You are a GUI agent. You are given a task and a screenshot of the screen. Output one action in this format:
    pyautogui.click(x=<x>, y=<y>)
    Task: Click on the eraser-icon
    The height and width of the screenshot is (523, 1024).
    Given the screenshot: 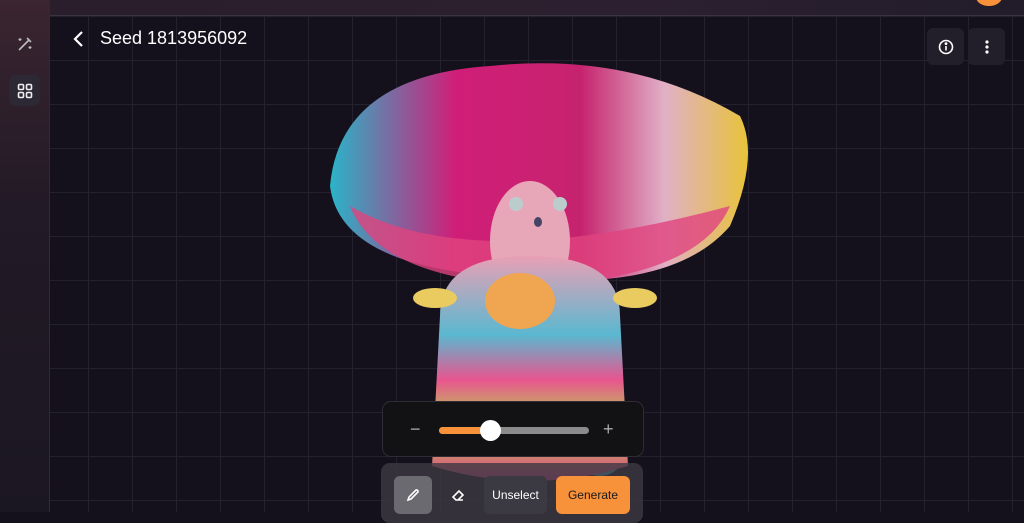 What is the action you would take?
    pyautogui.click(x=458, y=495)
    